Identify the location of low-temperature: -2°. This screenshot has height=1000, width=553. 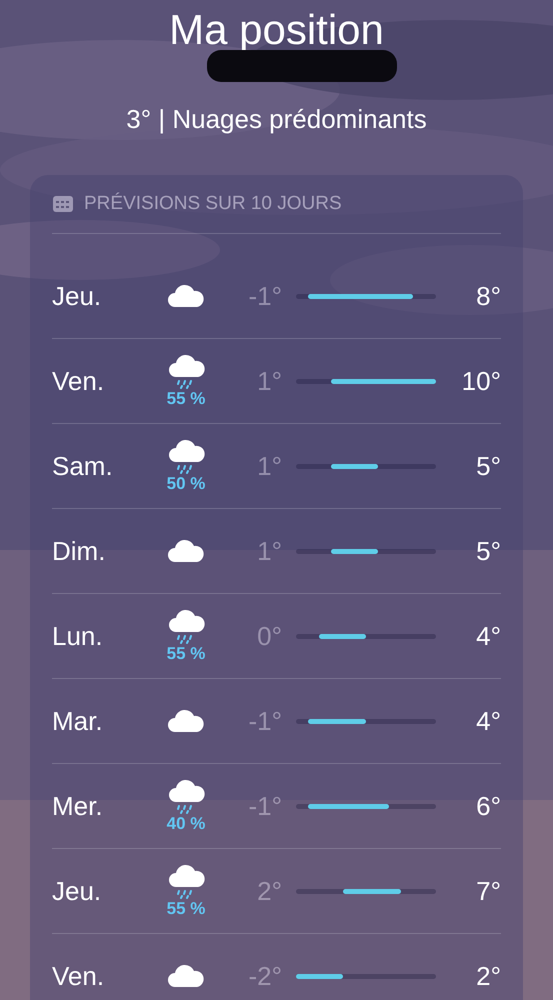
(264, 976).